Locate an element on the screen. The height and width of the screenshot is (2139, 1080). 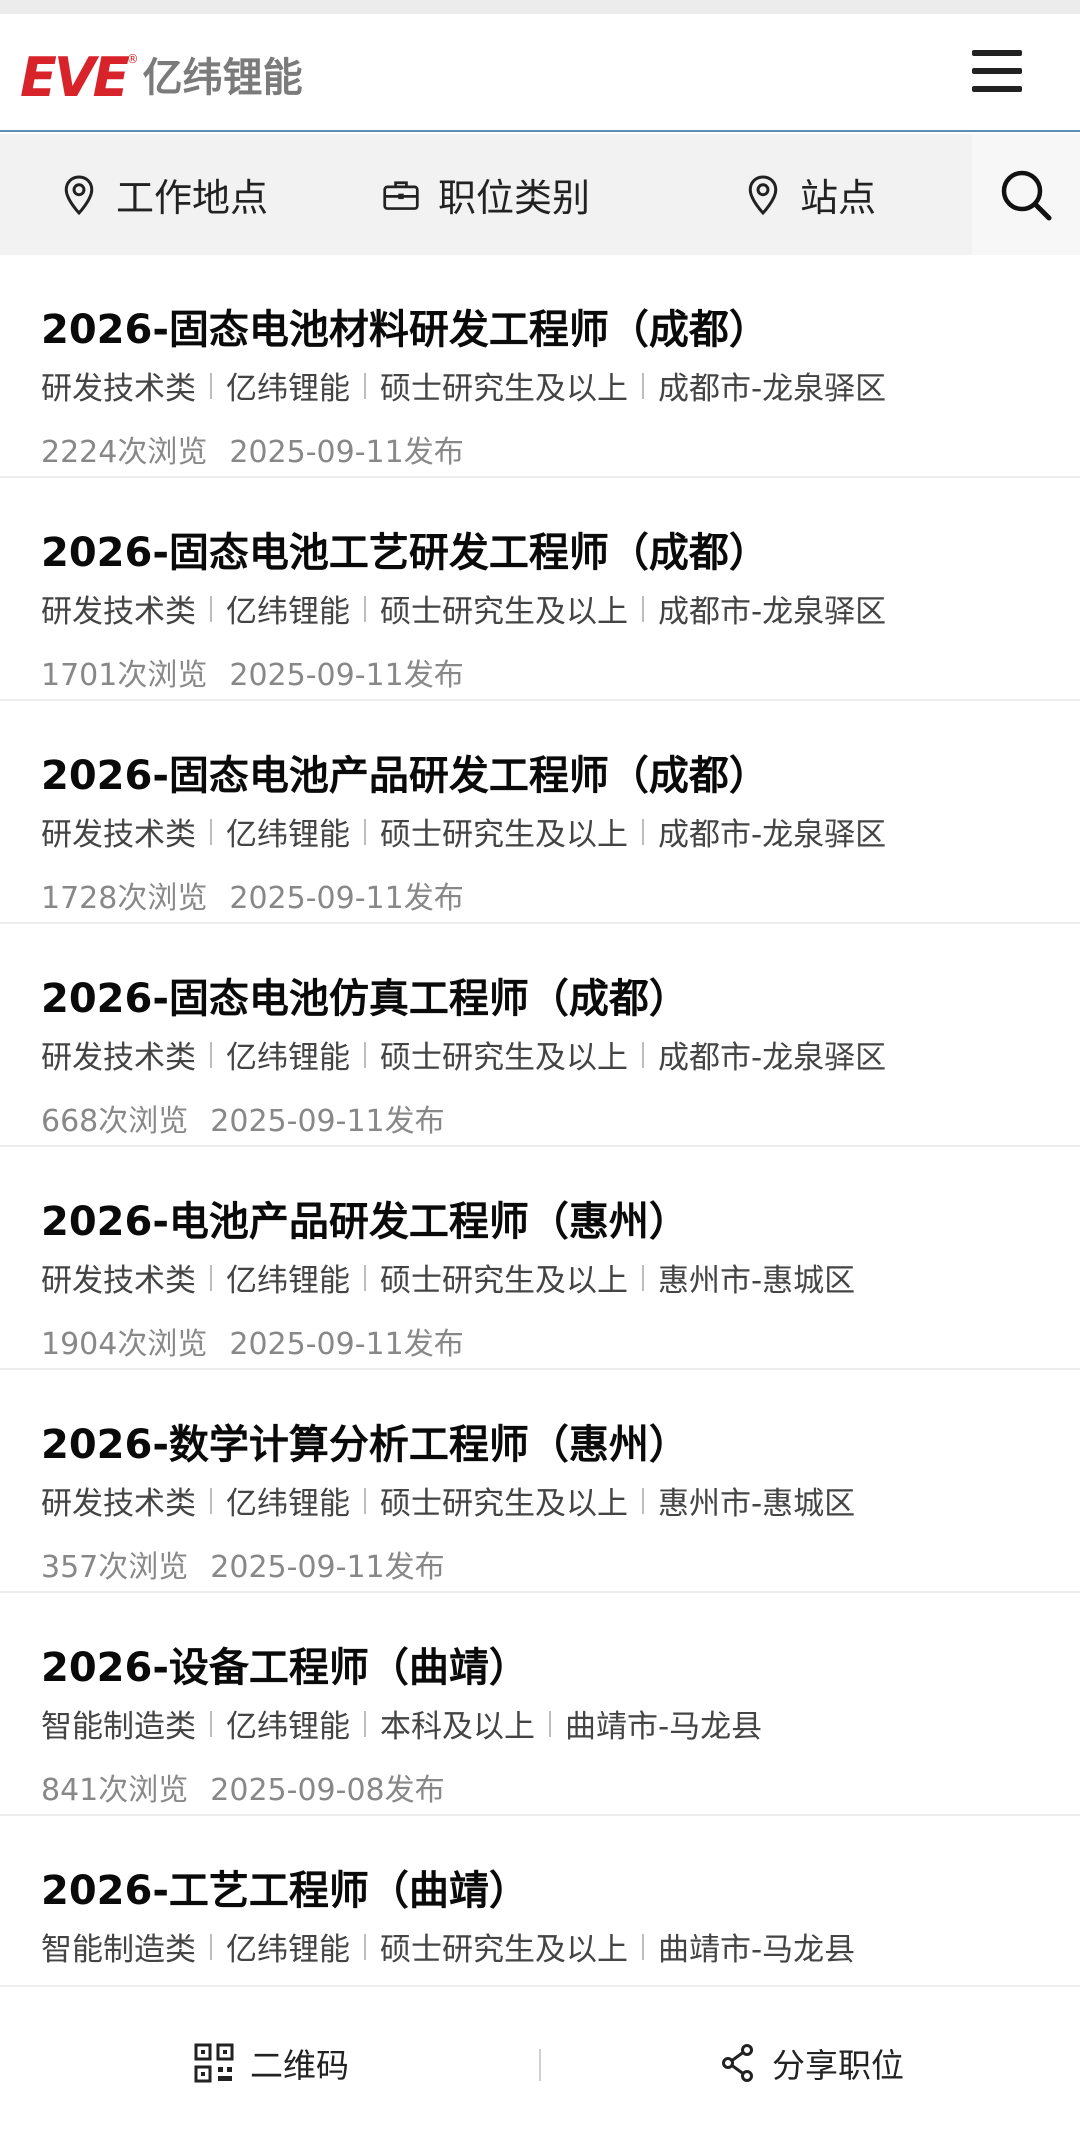
bottom-action-bar: 二维码 分享职位 is located at coordinates (540, 2062).